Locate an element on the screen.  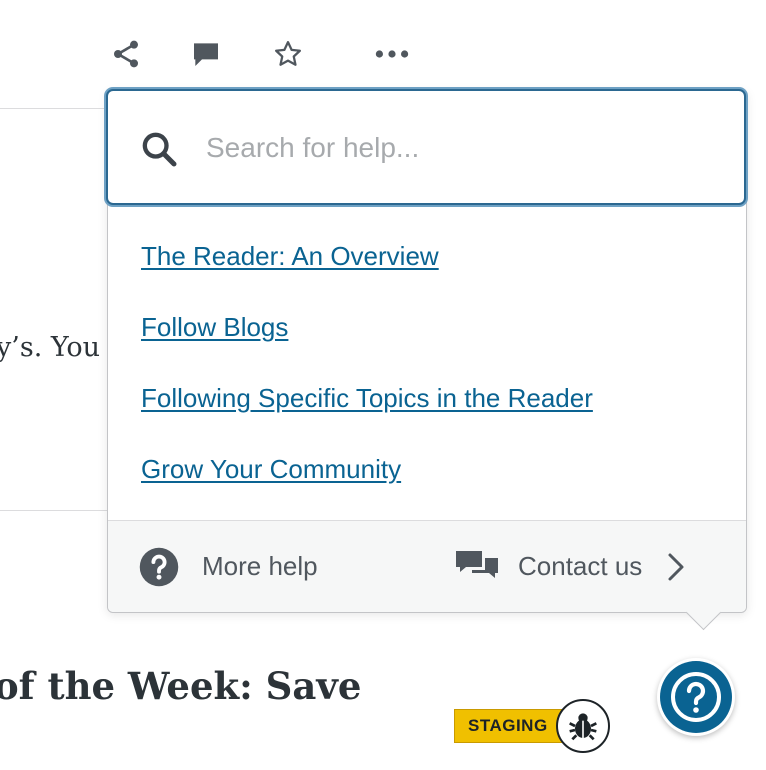
staging-badge: STAGING is located at coordinates (509, 726).